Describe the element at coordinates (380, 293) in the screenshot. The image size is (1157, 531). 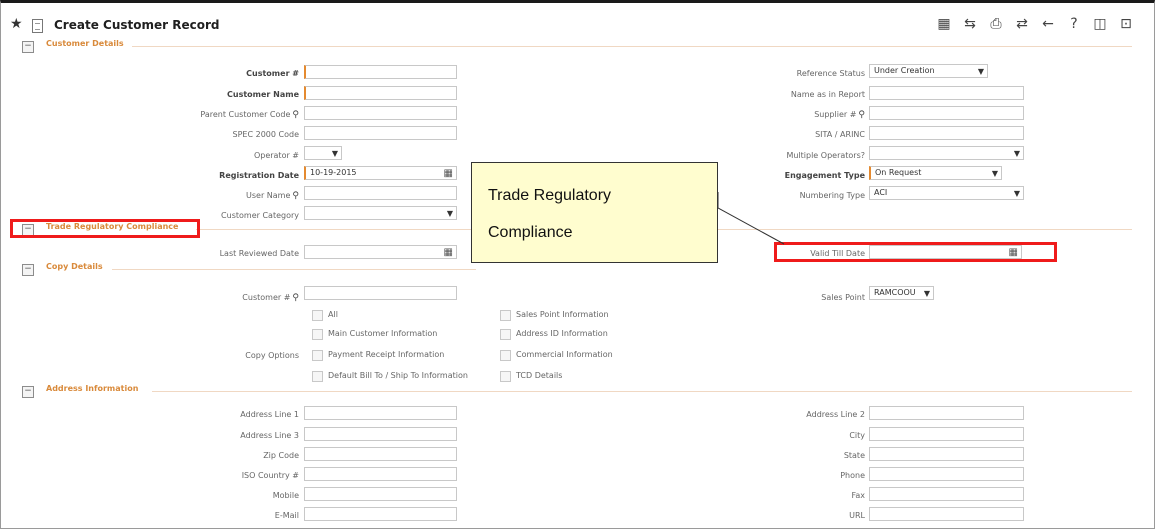
I see `copy-customer-no-input` at that location.